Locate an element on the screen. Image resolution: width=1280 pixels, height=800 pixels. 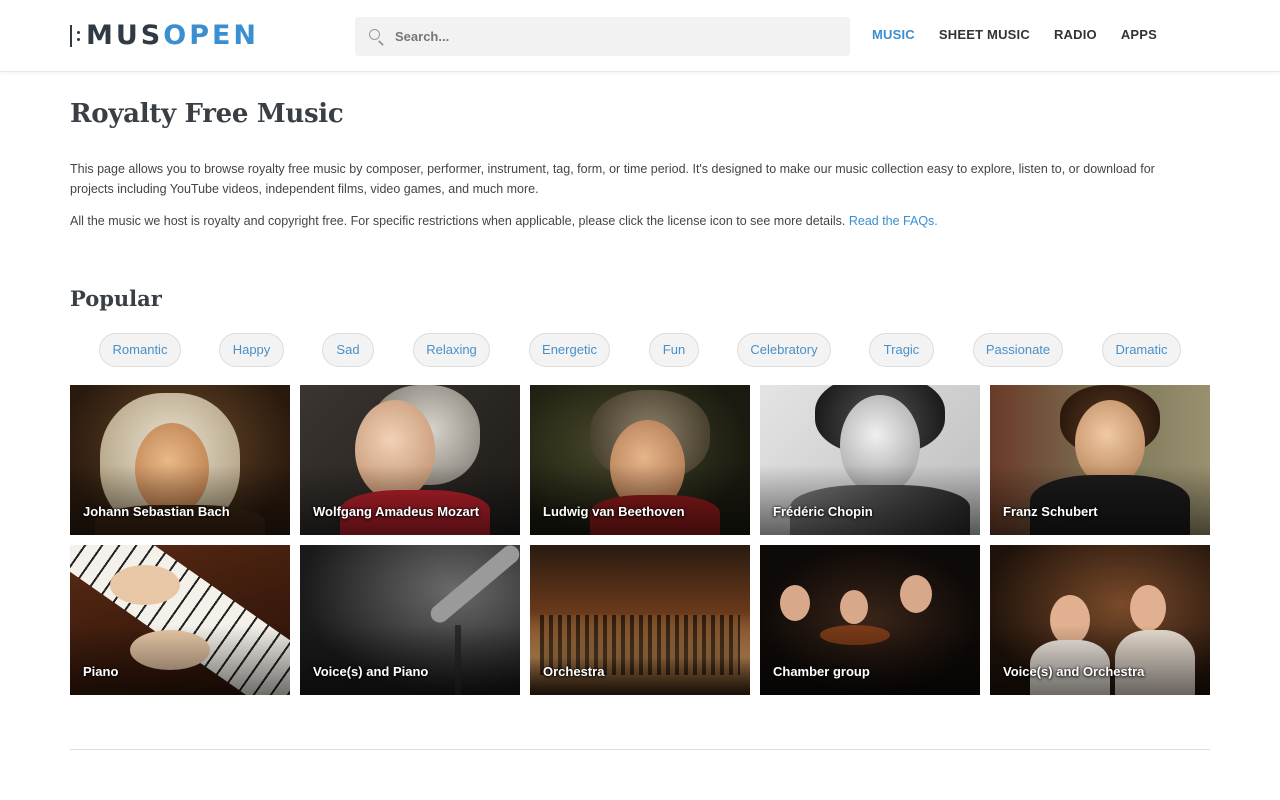
logo-text: MUSOPEN is located at coordinates (173, 35).